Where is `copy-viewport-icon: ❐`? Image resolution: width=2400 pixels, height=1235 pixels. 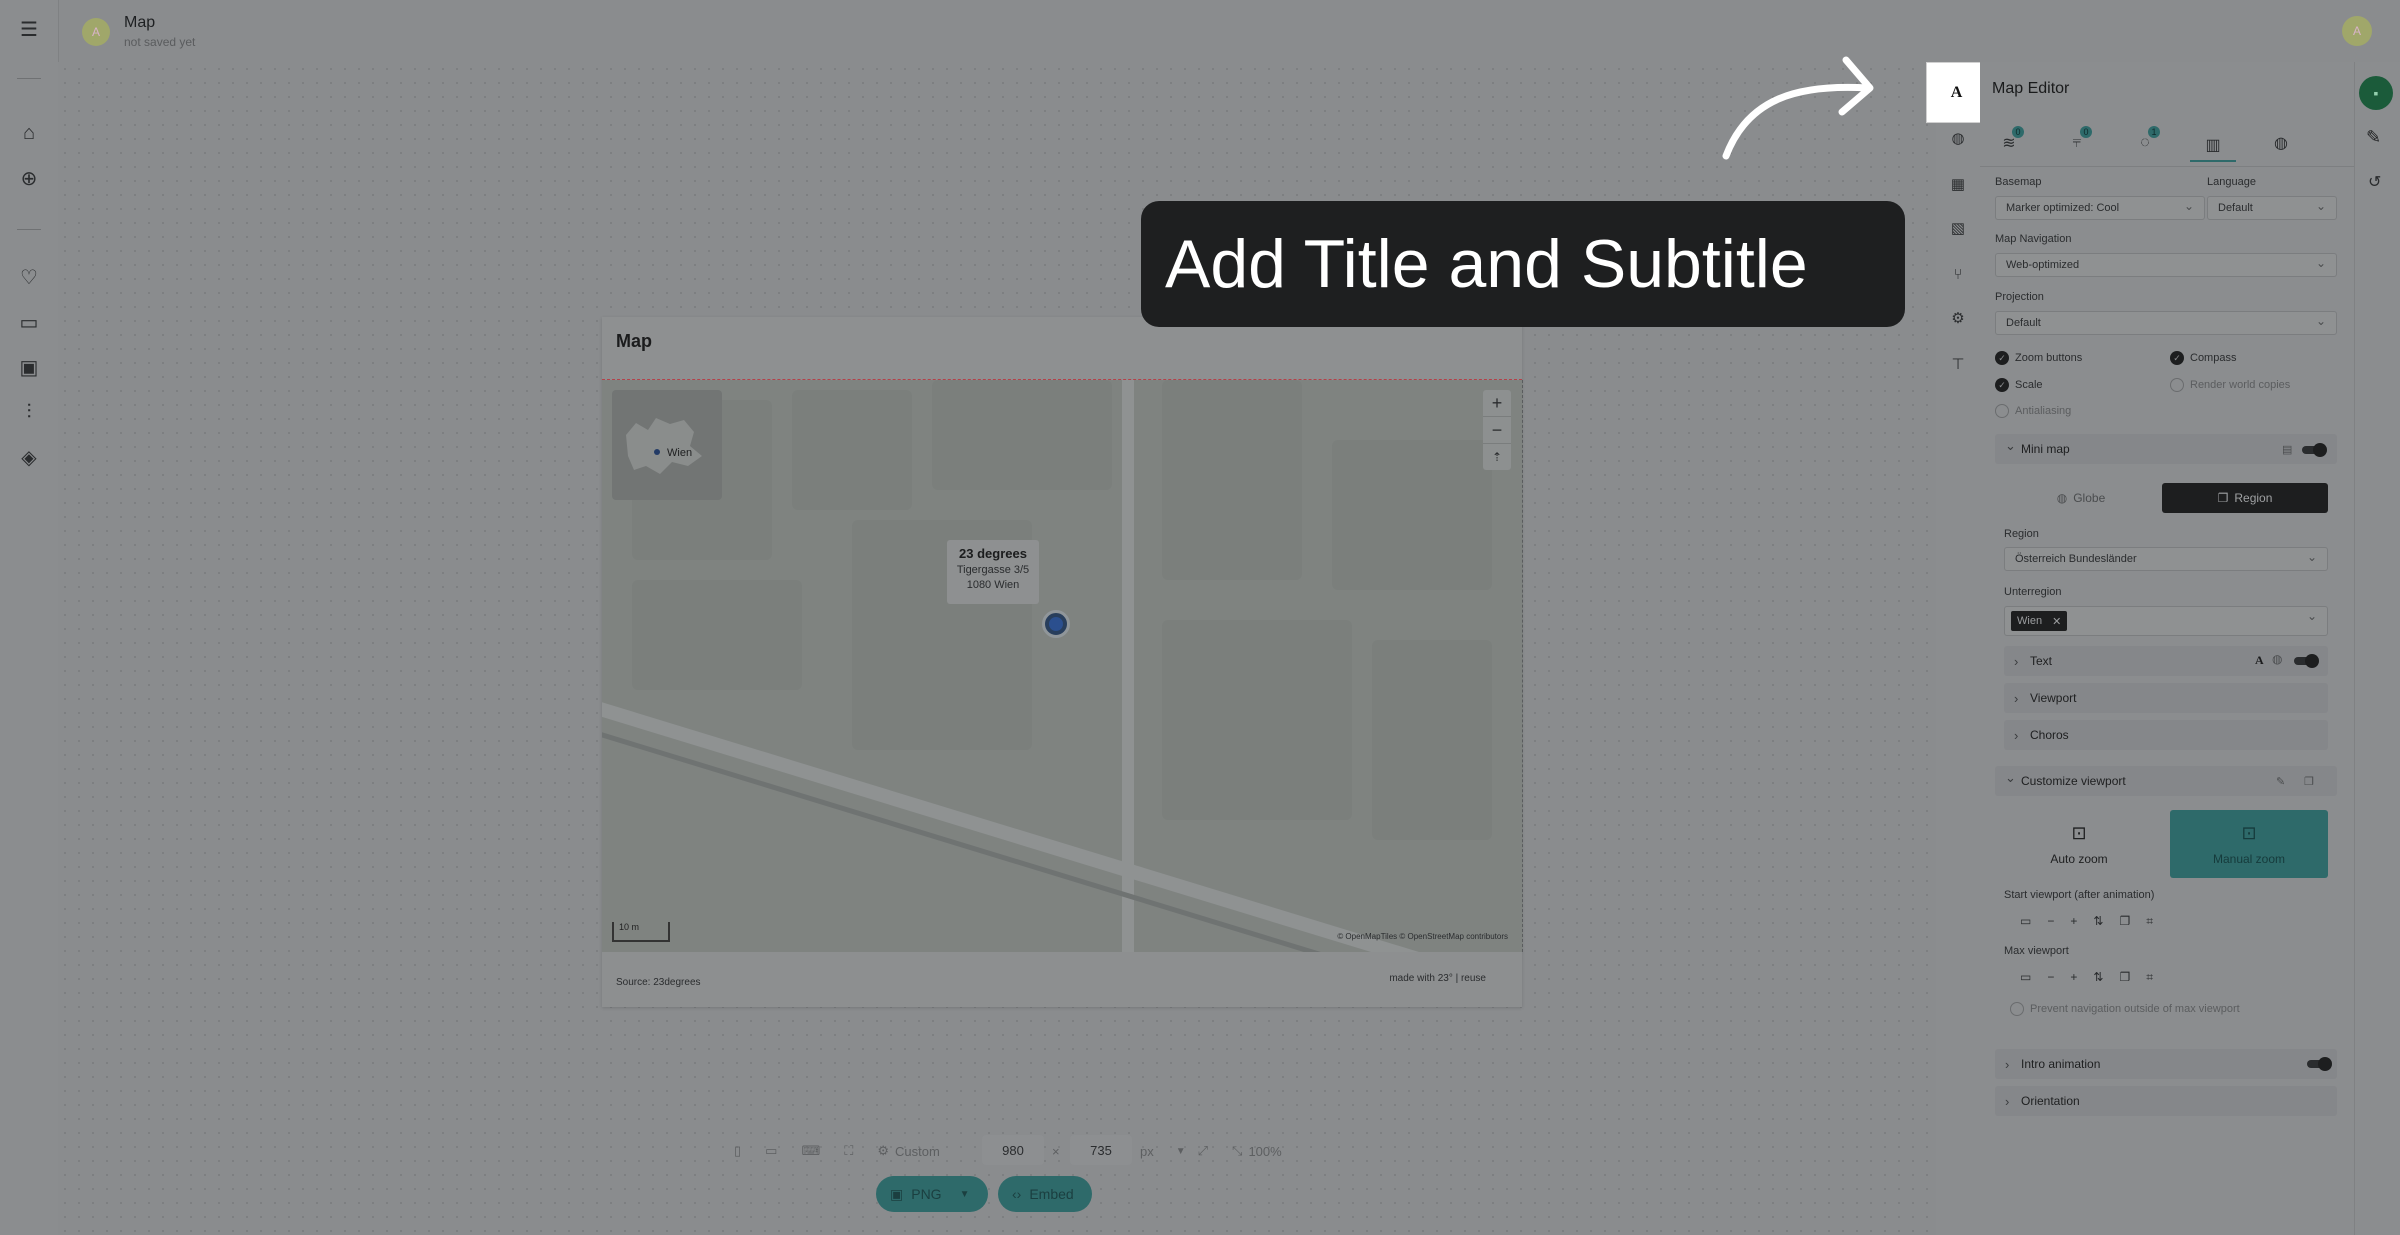 copy-viewport-icon: ❐ is located at coordinates (2309, 781).